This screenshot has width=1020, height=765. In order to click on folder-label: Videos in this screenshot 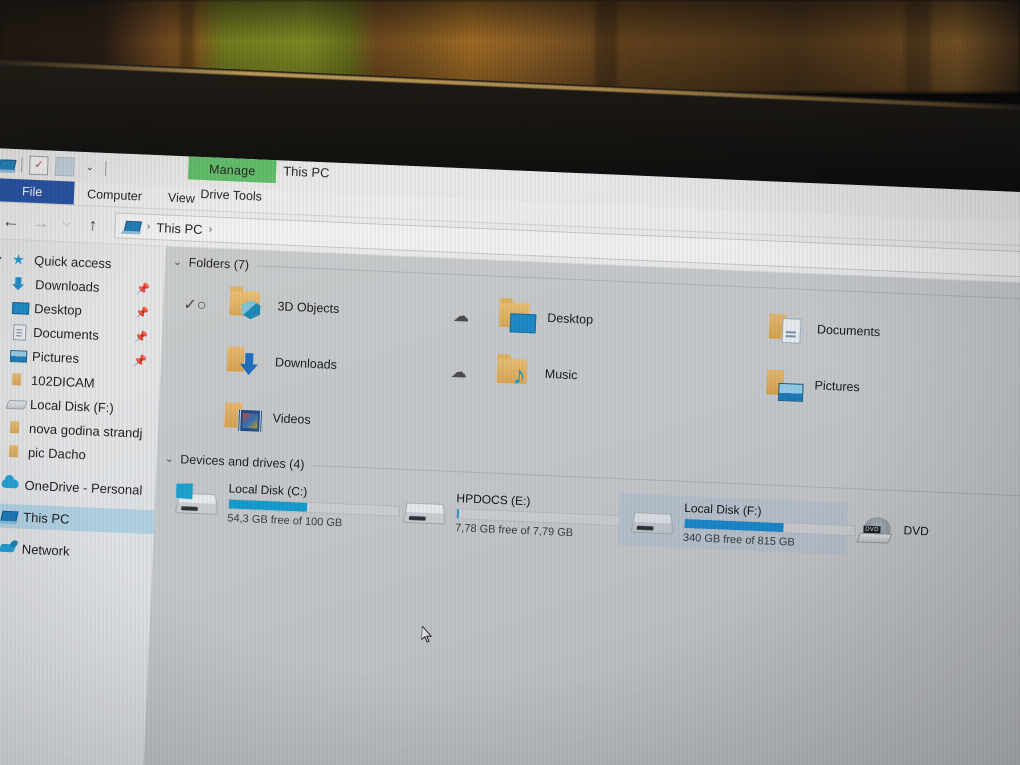, I will do `click(291, 419)`.